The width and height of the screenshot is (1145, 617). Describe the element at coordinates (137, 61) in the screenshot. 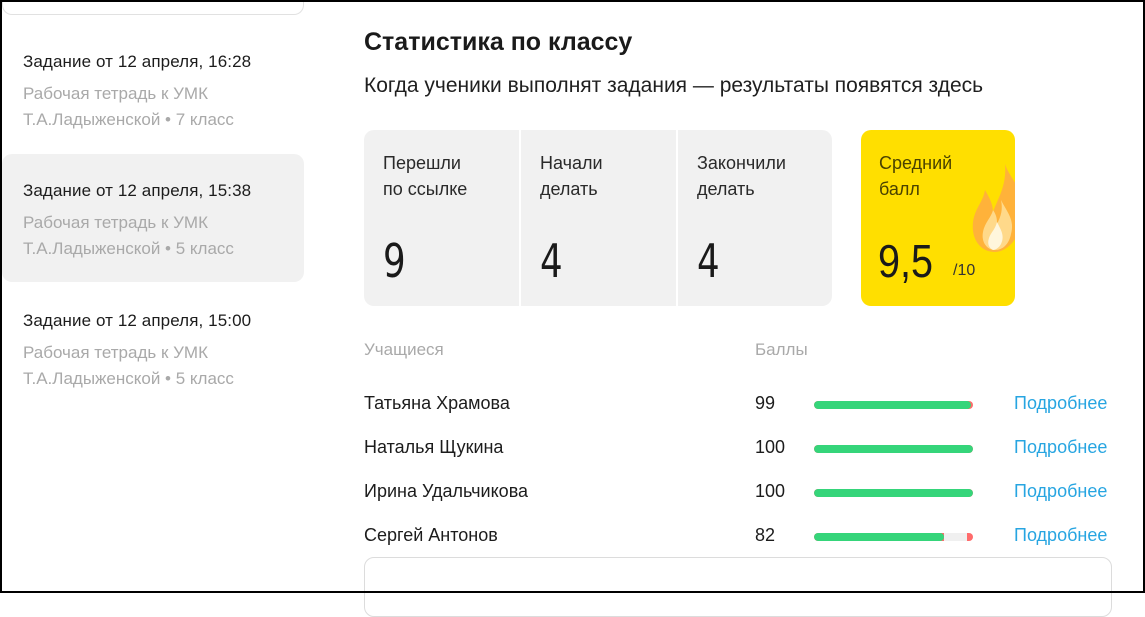

I see `task-title: Задание от 12 апреля, 16:28` at that location.